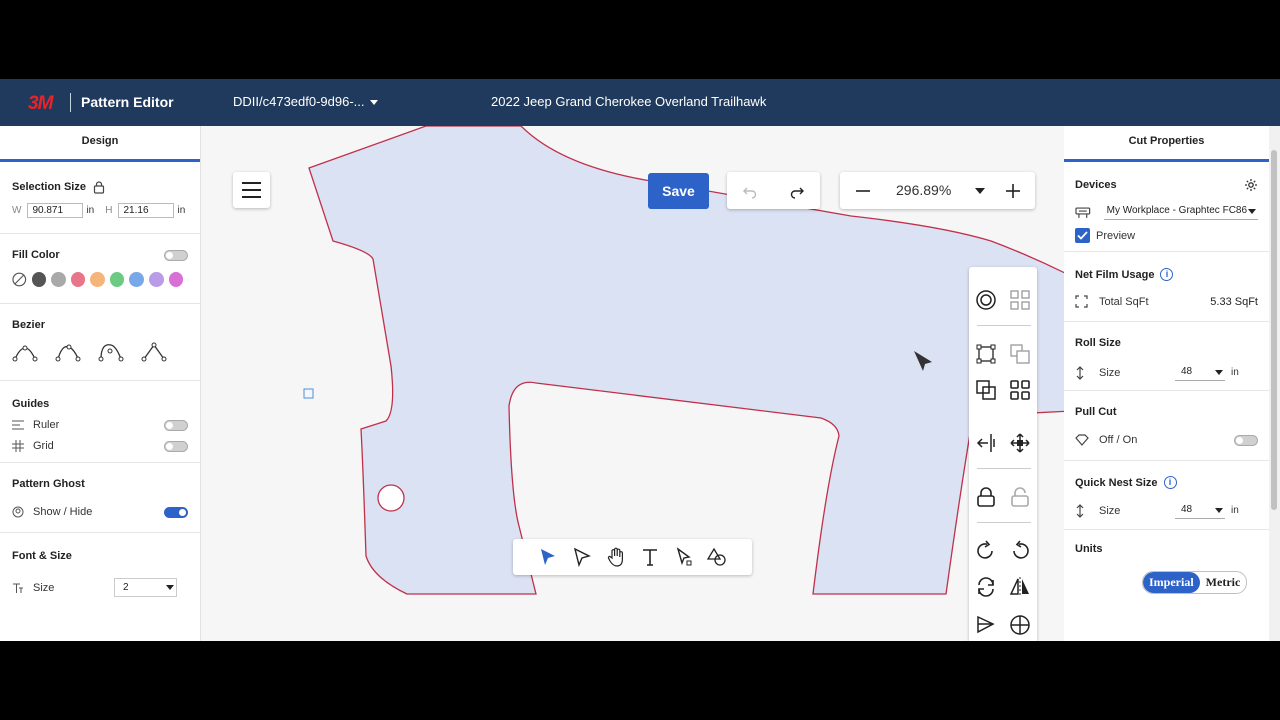  What do you see at coordinates (986, 300) in the screenshot?
I see `weld-icon` at bounding box center [986, 300].